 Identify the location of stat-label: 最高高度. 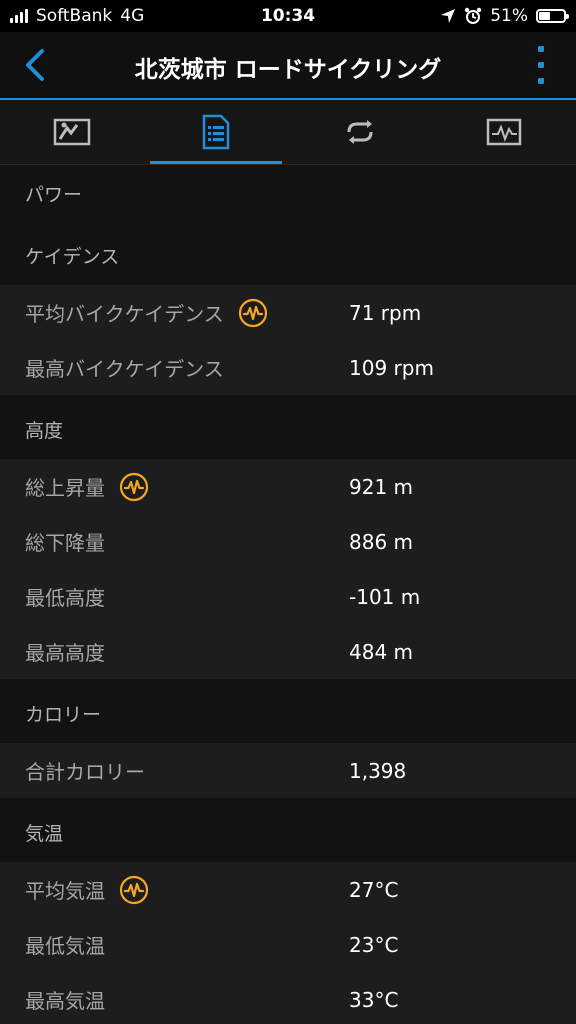
(65, 653).